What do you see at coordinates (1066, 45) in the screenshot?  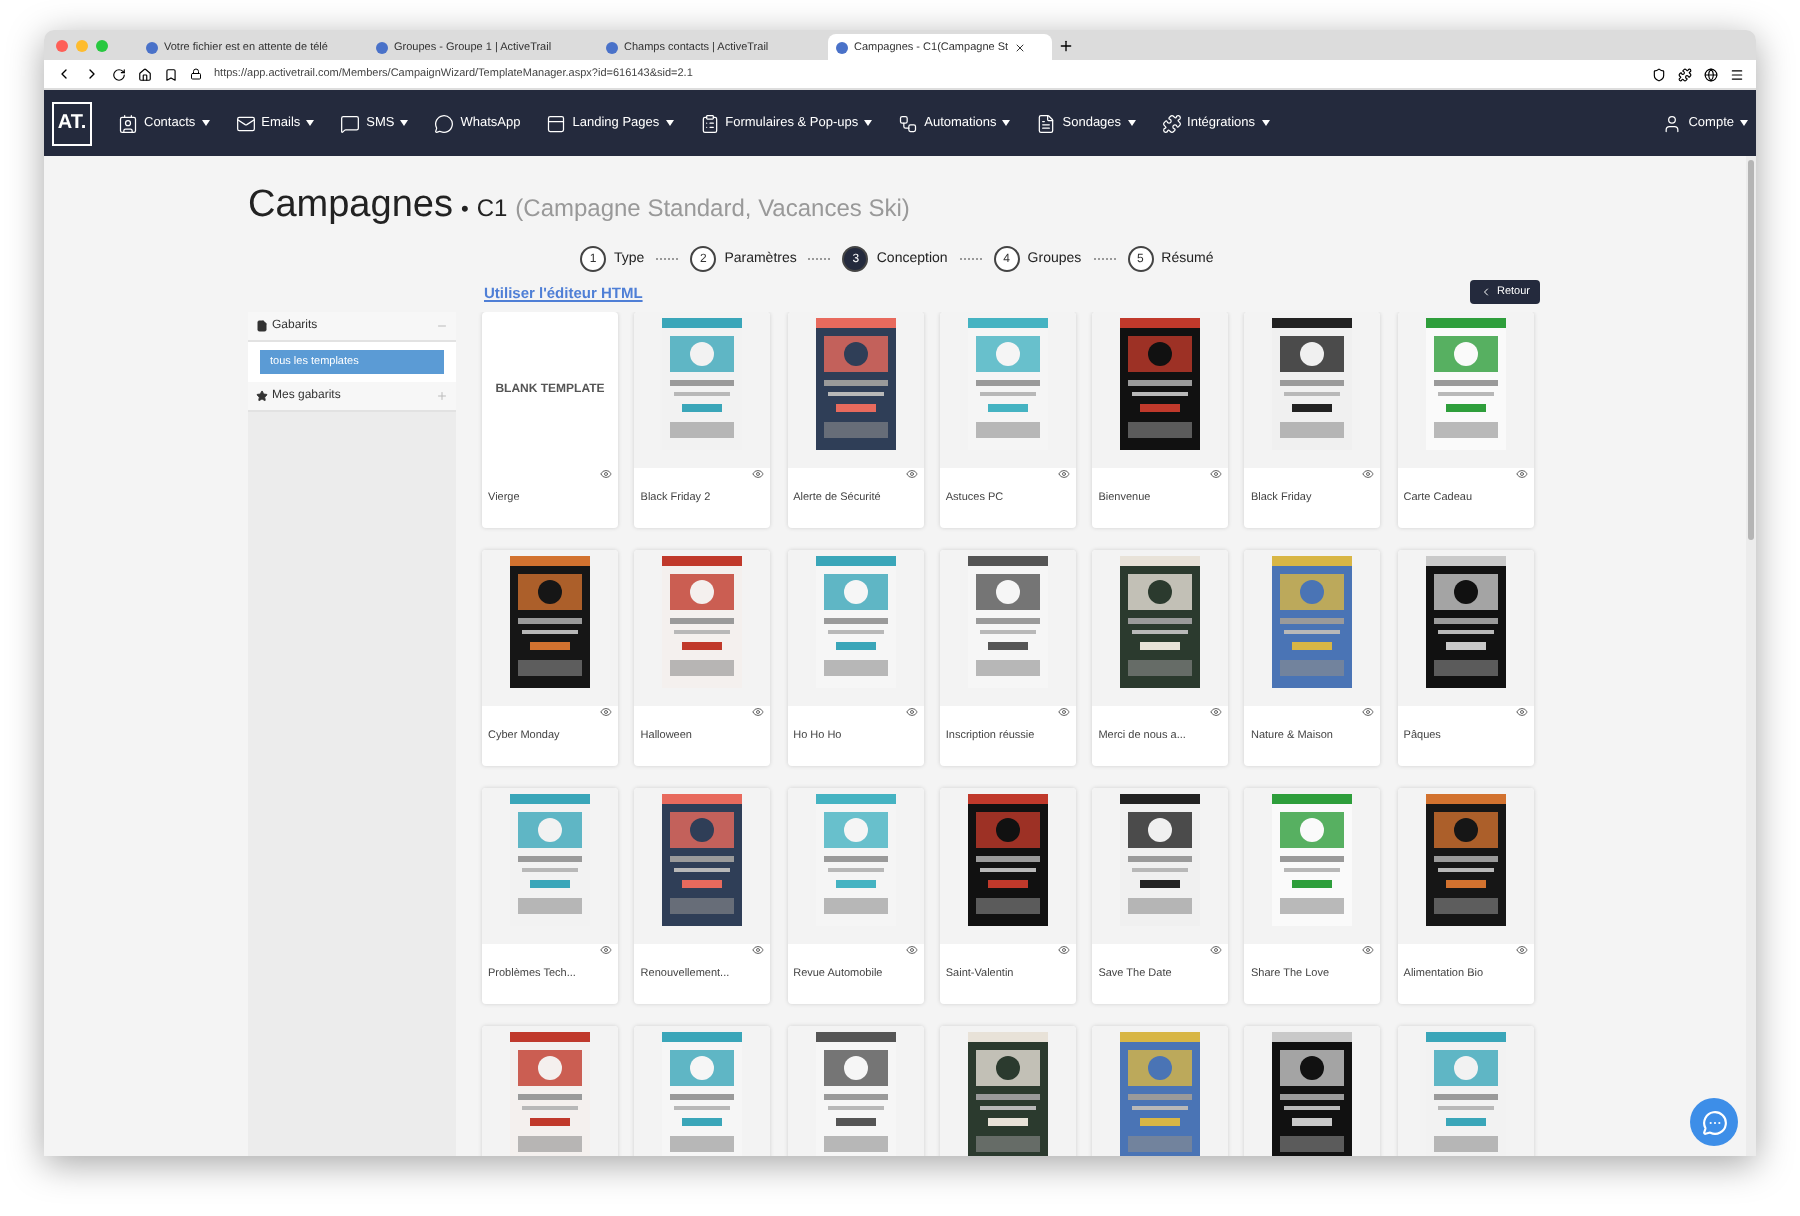 I see `new-tab-icon` at bounding box center [1066, 45].